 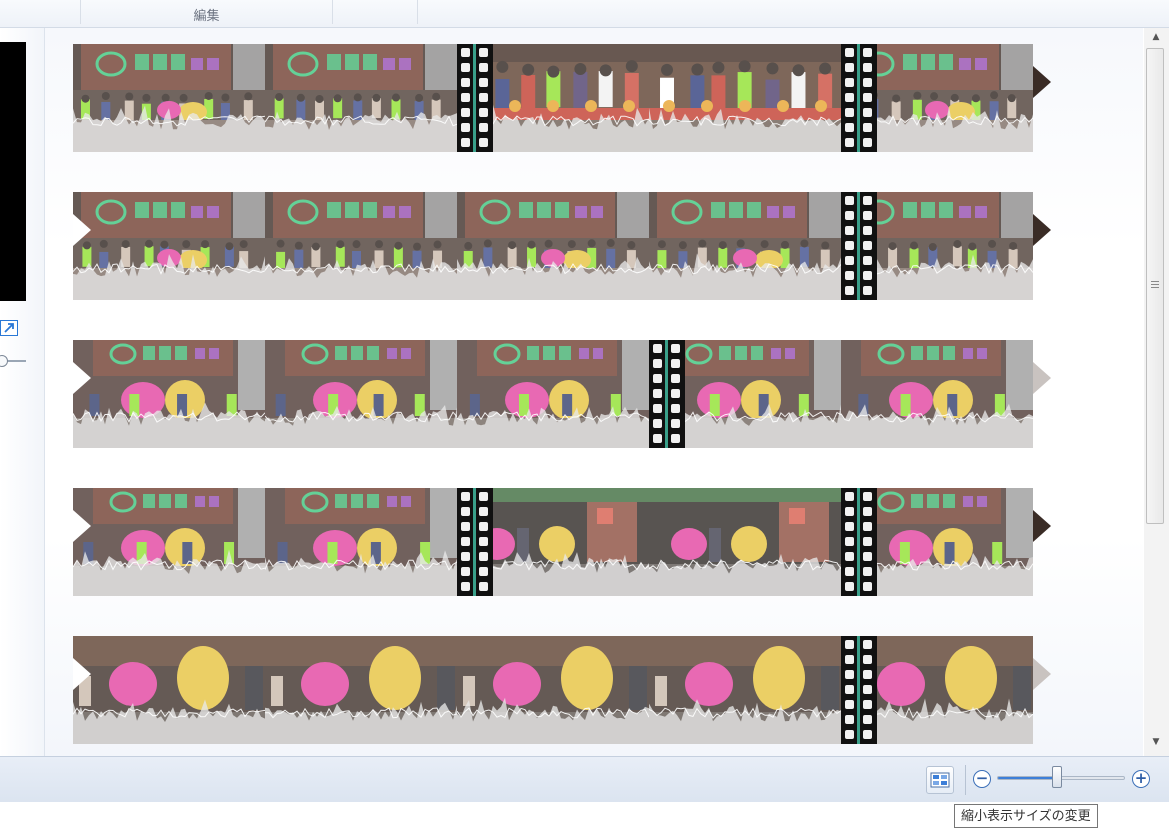 What do you see at coordinates (982, 779) in the screenshot?
I see `zoom-out-button: −` at bounding box center [982, 779].